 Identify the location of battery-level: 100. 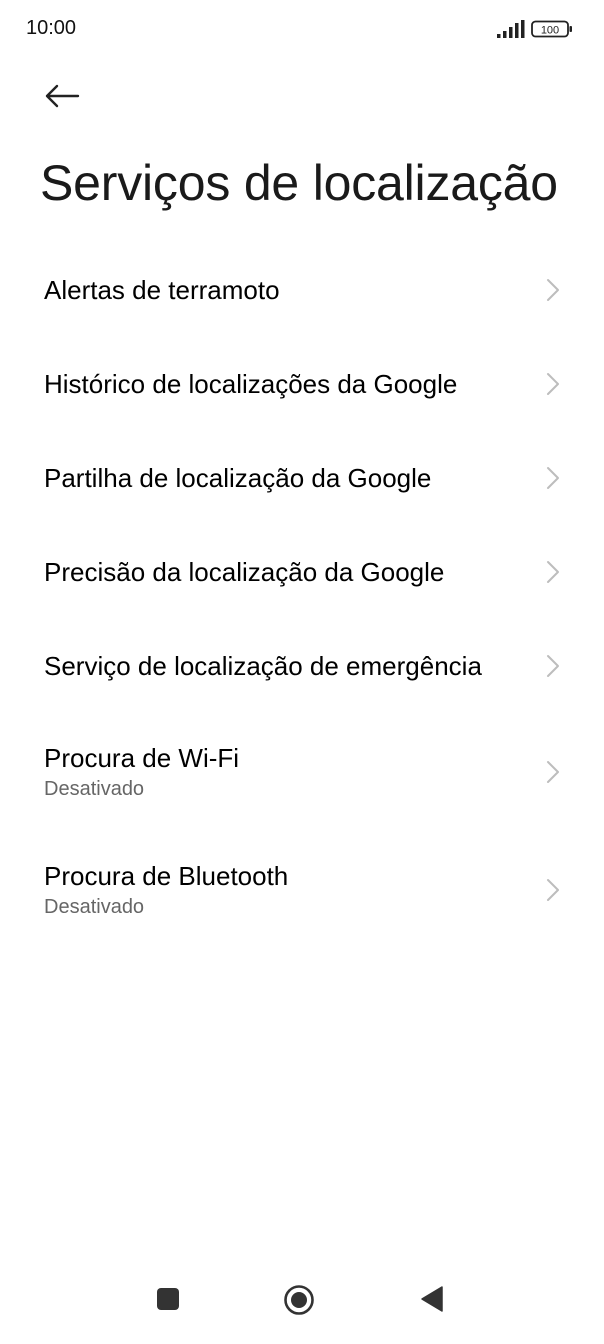
(550, 30).